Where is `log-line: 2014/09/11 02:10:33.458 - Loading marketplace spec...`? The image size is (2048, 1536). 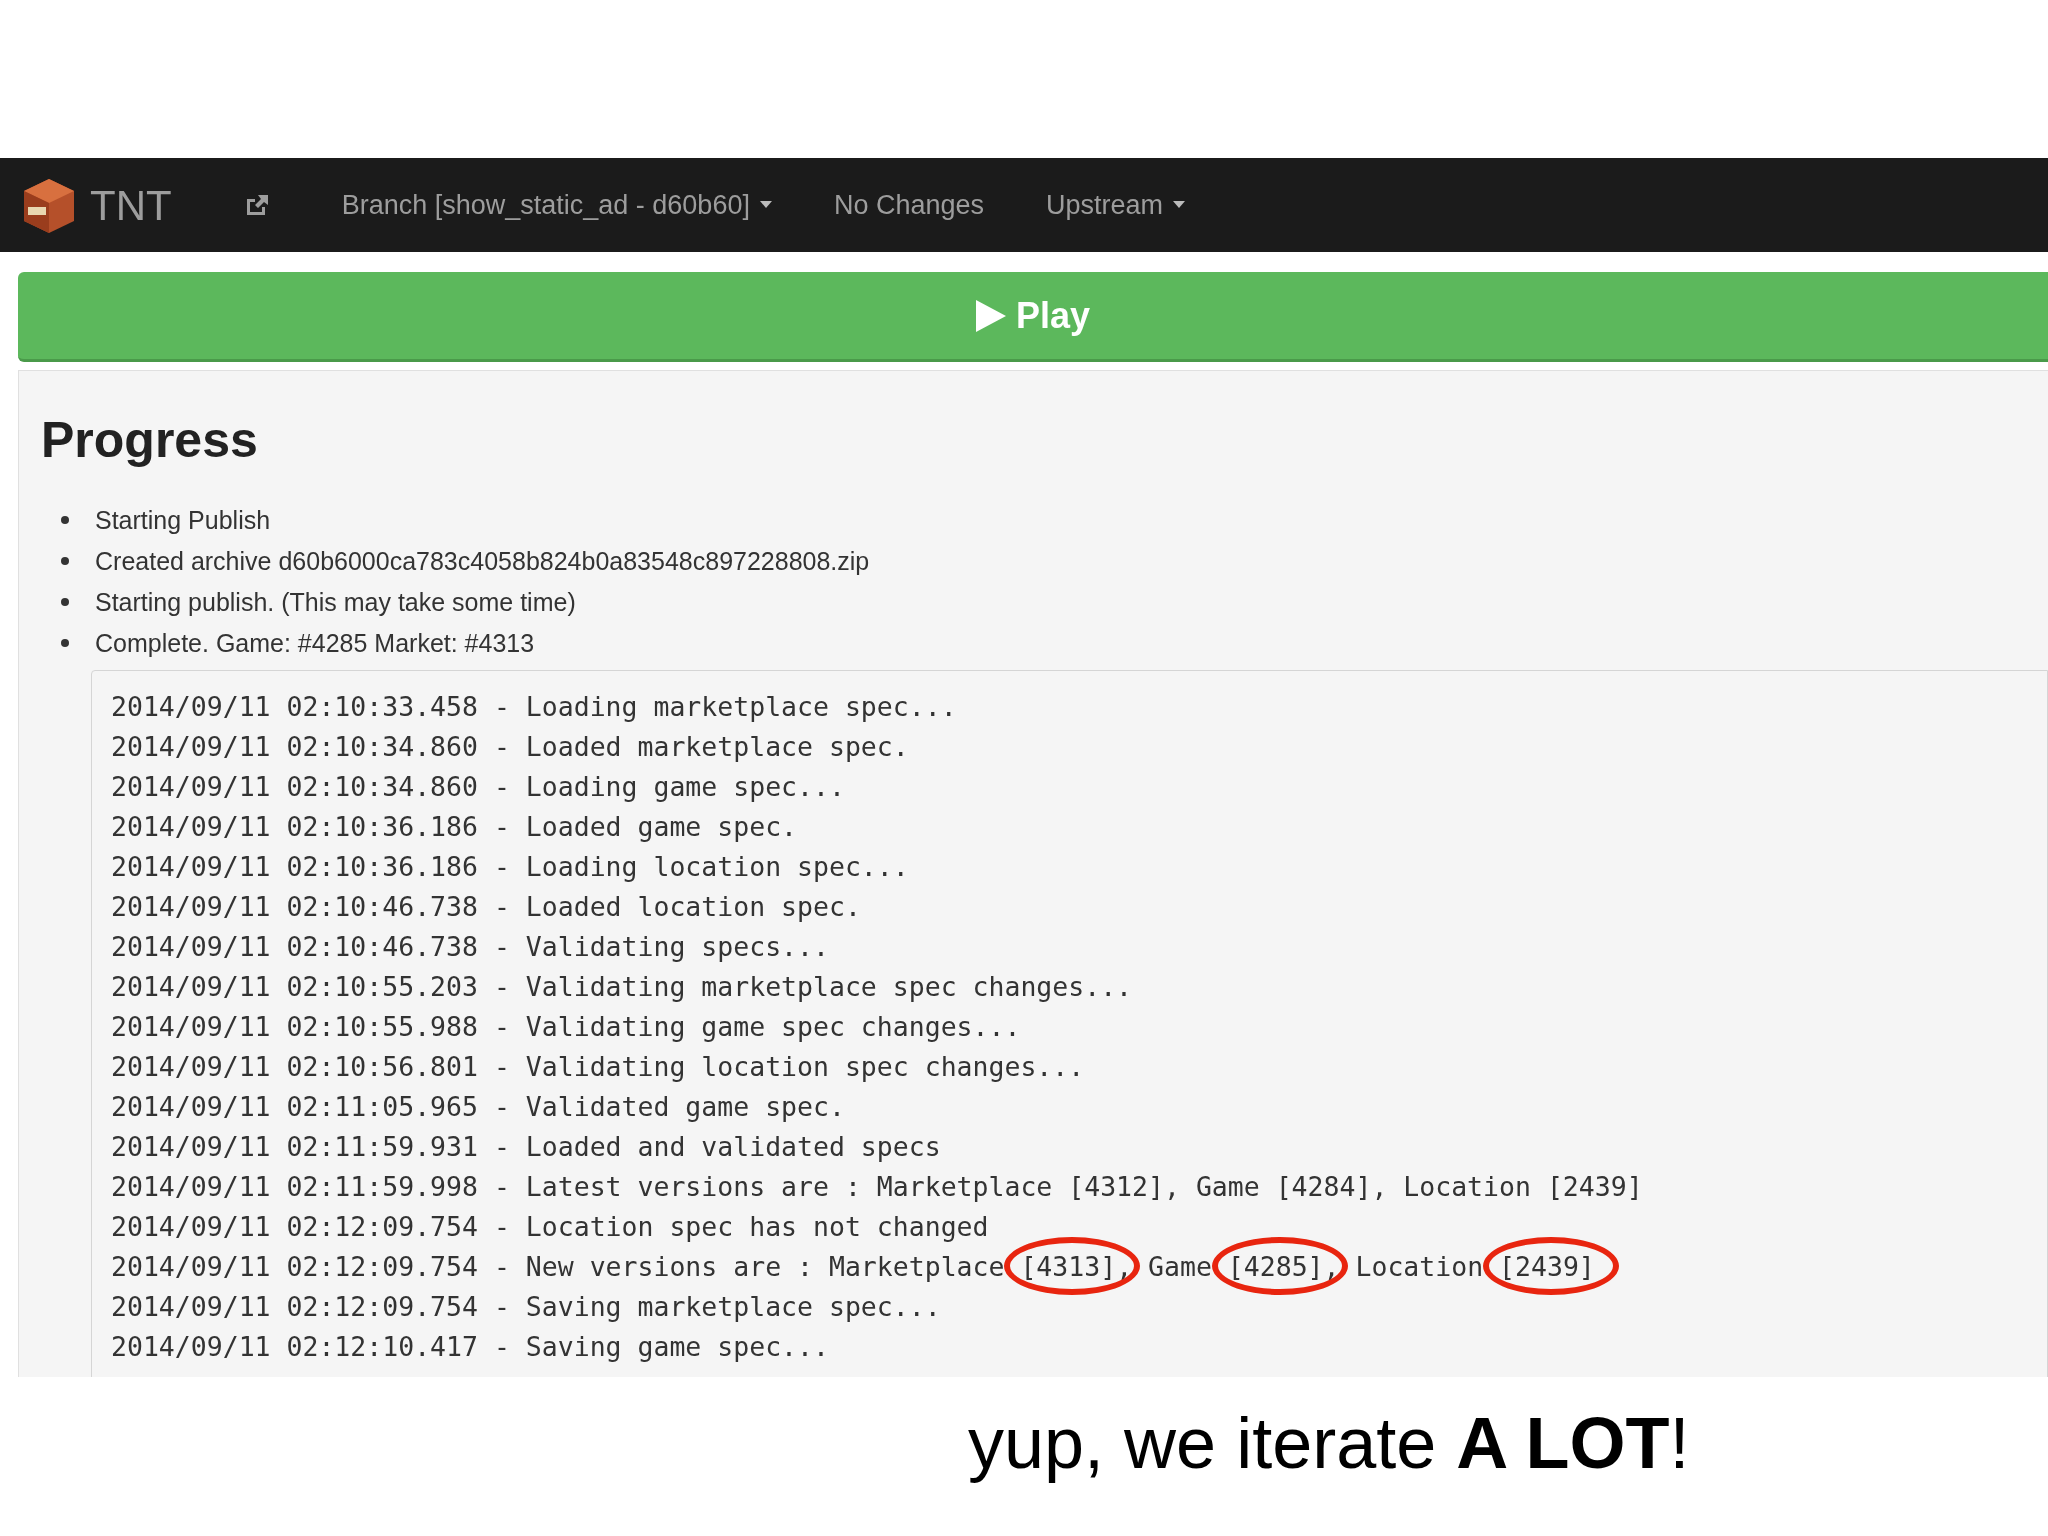 log-line: 2014/09/11 02:10:33.458 - Loading marketplace spec... is located at coordinates (534, 707).